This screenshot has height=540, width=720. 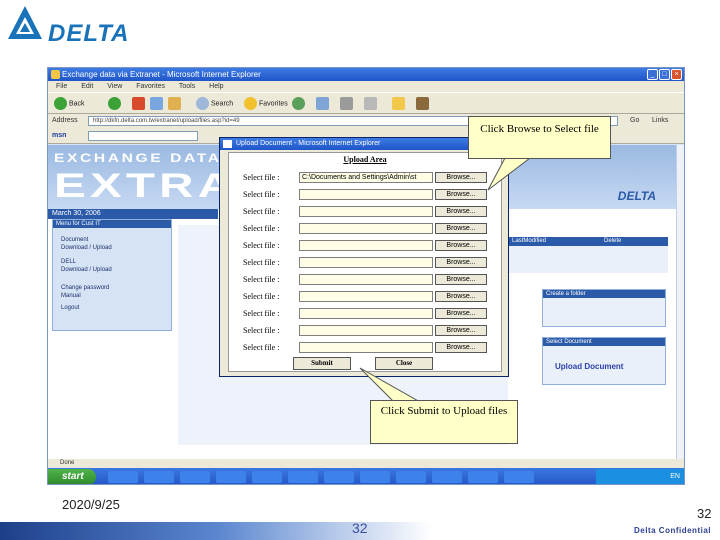 What do you see at coordinates (604, 294) in the screenshot?
I see `create-folder-header: Create a folder` at bounding box center [604, 294].